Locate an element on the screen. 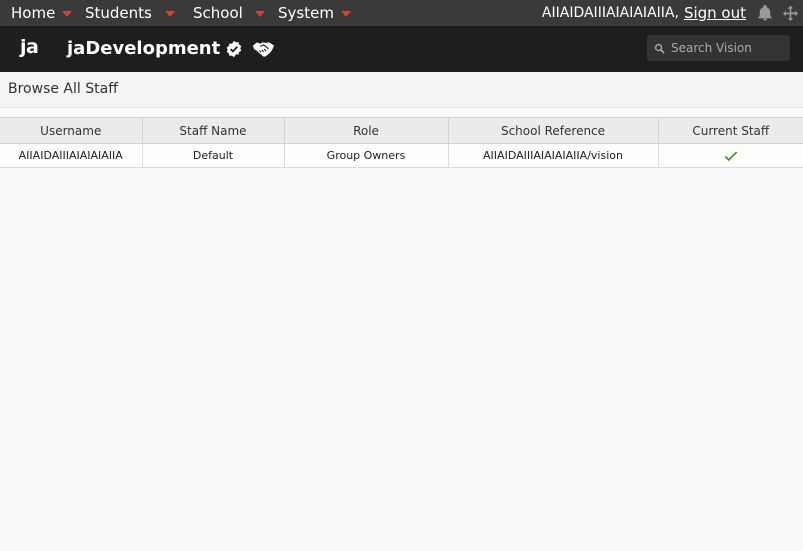 The image size is (803, 551). user-area: AIIAIDAIIIAIAIAIAIIA, Sign out is located at coordinates (644, 13).